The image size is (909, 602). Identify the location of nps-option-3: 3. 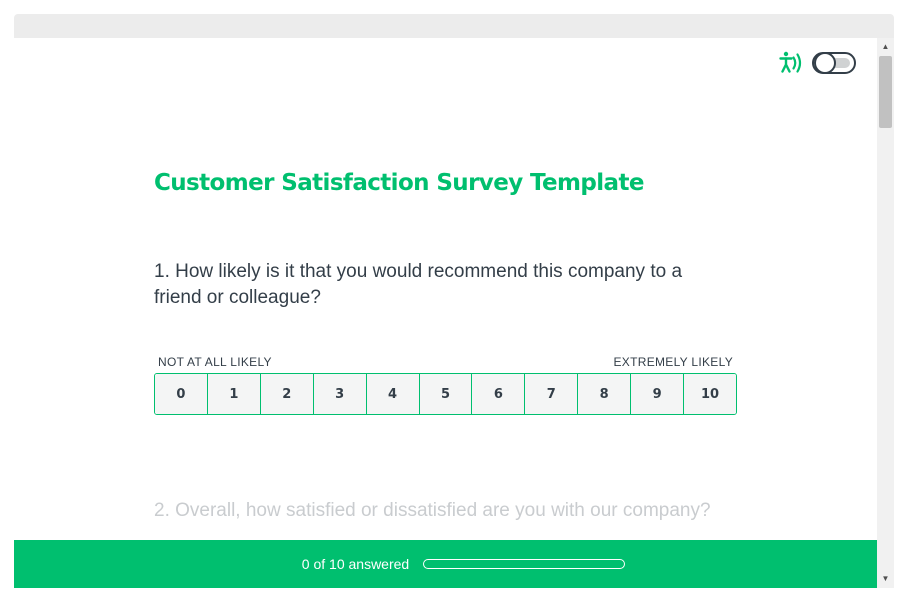
(340, 394).